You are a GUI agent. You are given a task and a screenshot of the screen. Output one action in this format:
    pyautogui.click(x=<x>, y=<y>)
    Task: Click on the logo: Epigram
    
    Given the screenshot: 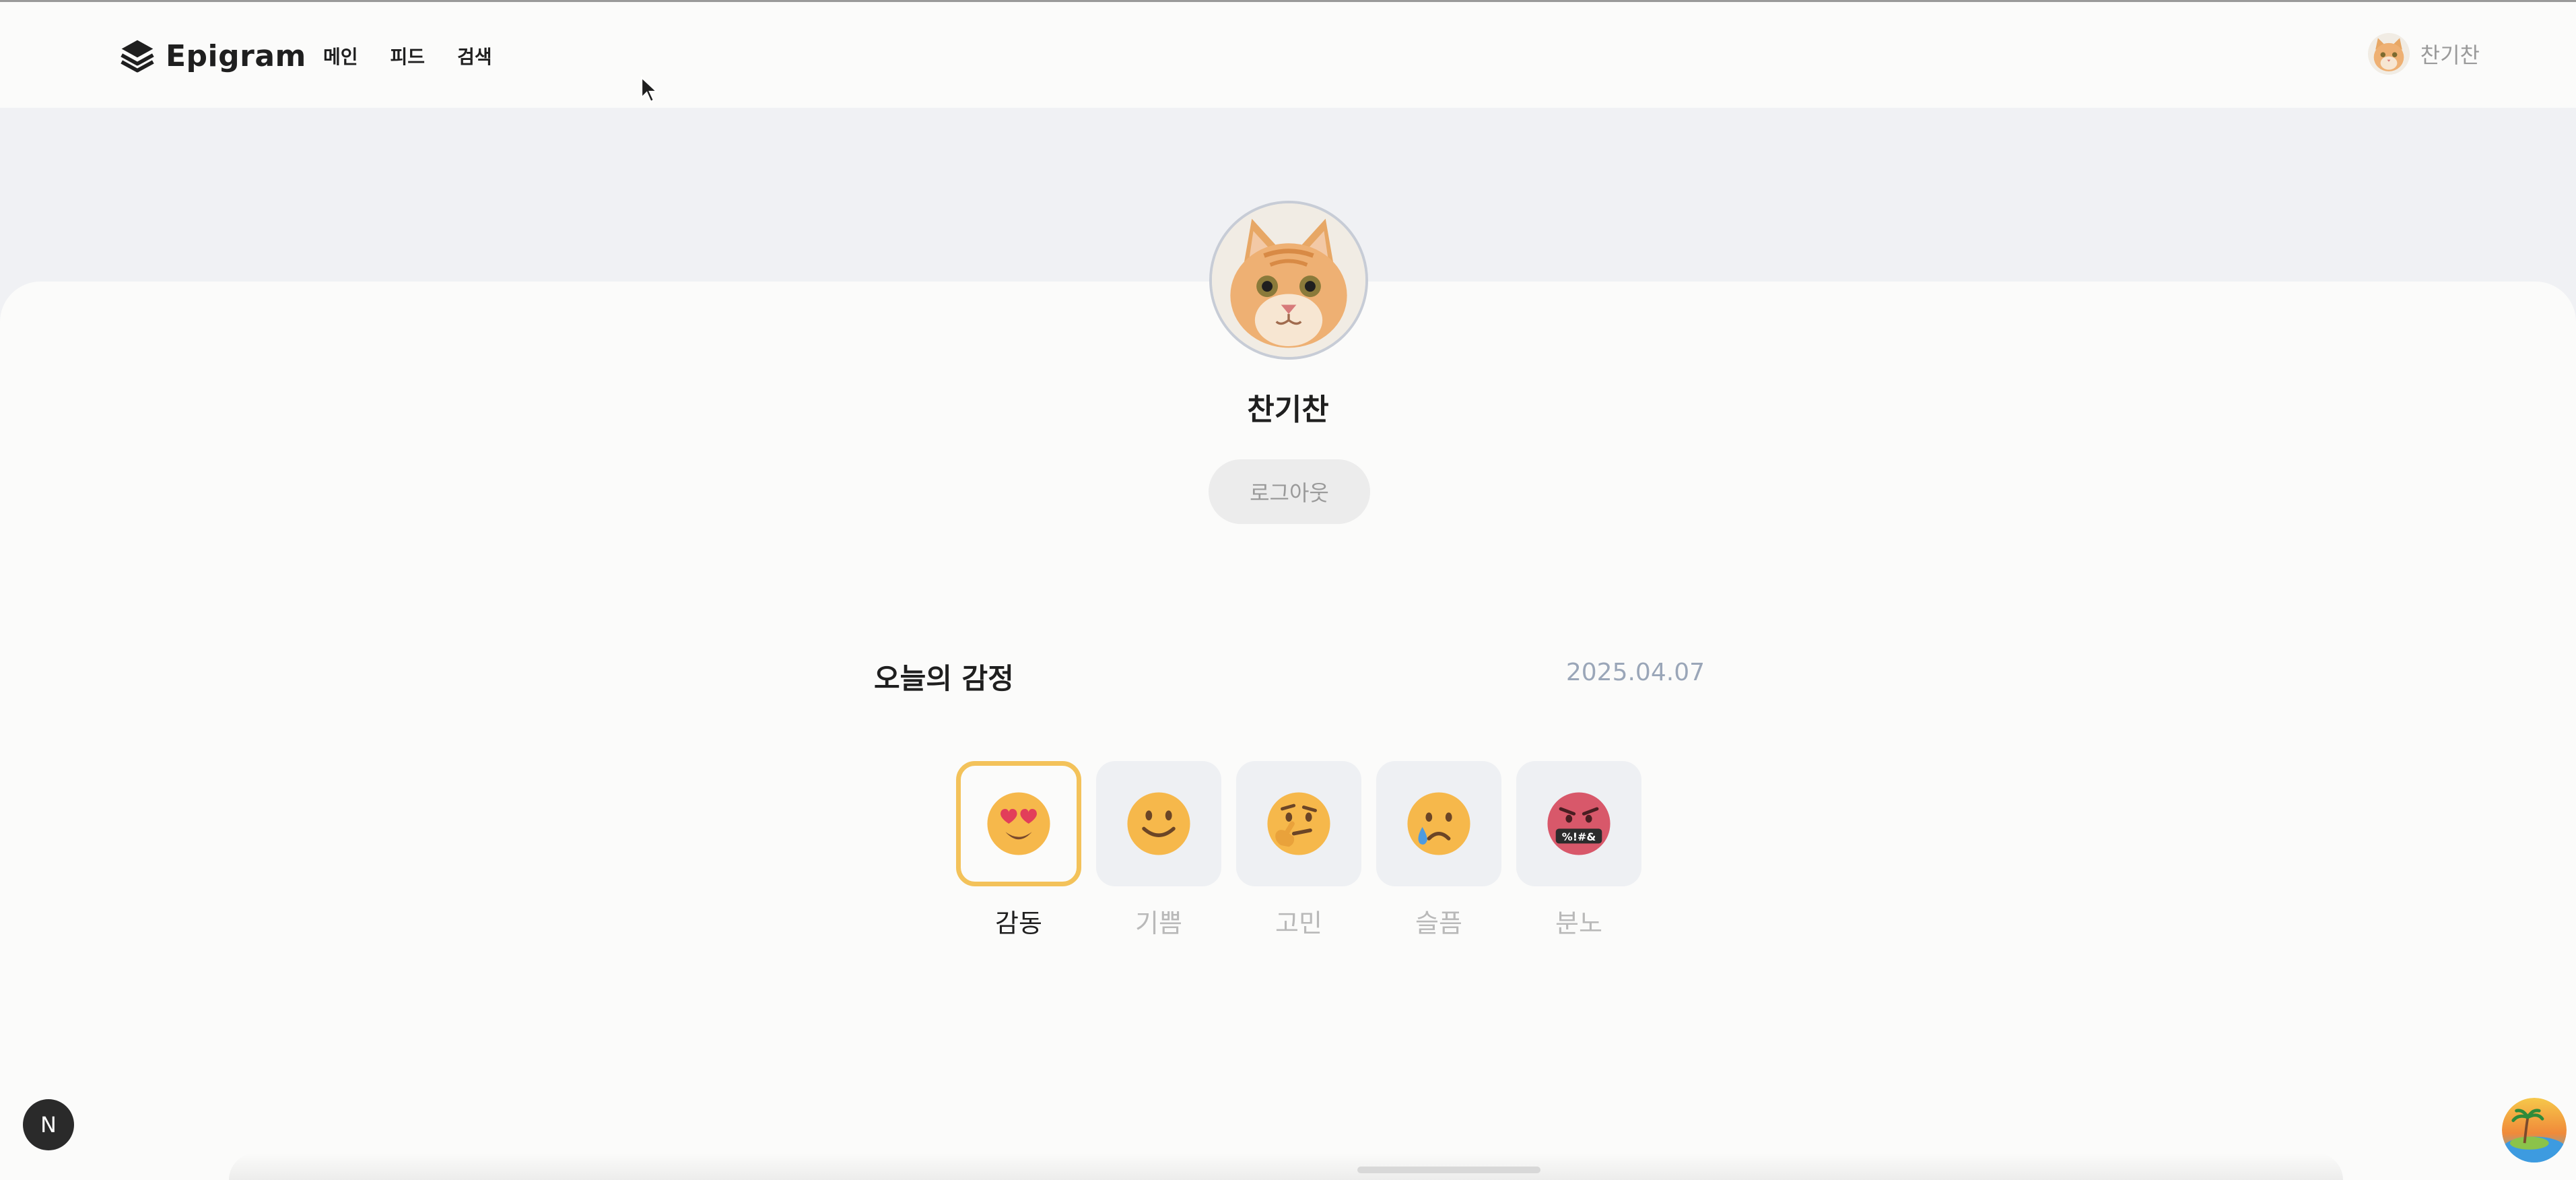 What is the action you would take?
    pyautogui.click(x=212, y=56)
    